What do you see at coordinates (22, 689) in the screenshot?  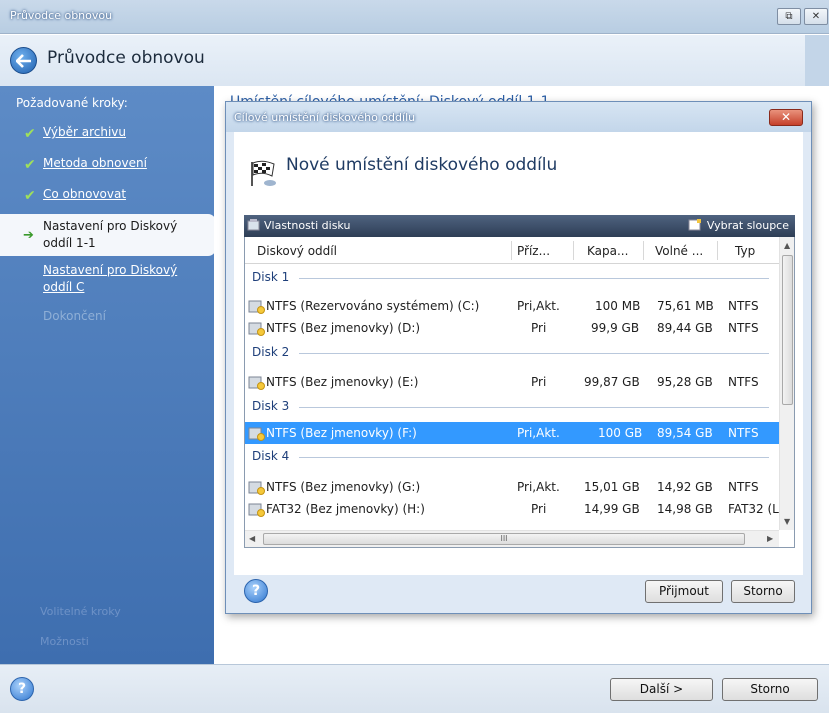 I see `help-icon: ?` at bounding box center [22, 689].